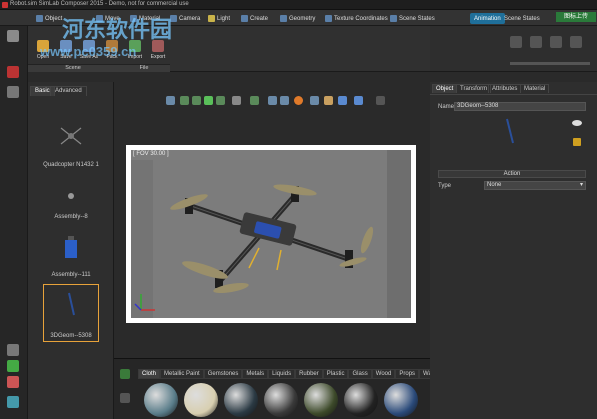 Image resolution: width=597 pixels, height=419 pixels. Describe the element at coordinates (145, 18) in the screenshot. I see `tab-material: Material` at that location.